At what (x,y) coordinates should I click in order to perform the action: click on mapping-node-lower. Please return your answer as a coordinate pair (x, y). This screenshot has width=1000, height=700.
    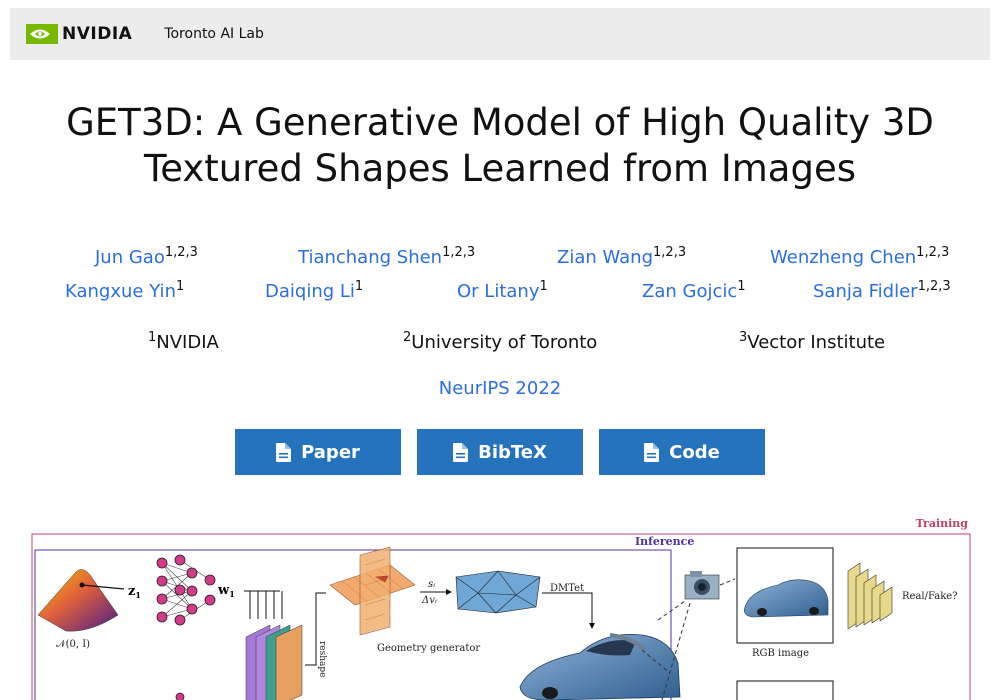
    Looking at the image, I should click on (180, 696).